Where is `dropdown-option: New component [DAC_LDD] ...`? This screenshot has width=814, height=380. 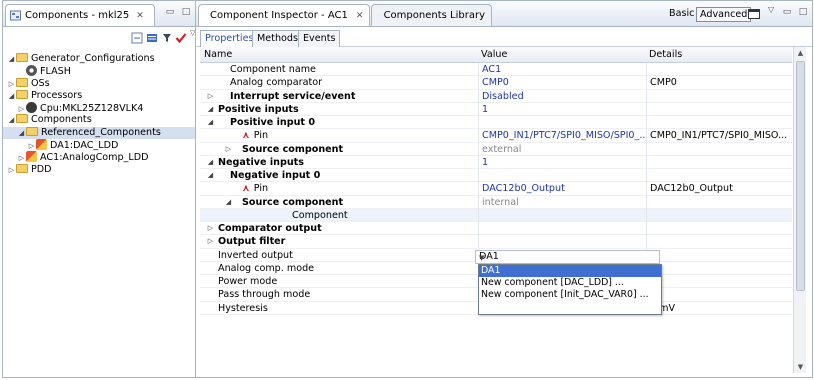
dropdown-option: New component [DAC_LDD] ... is located at coordinates (570, 283).